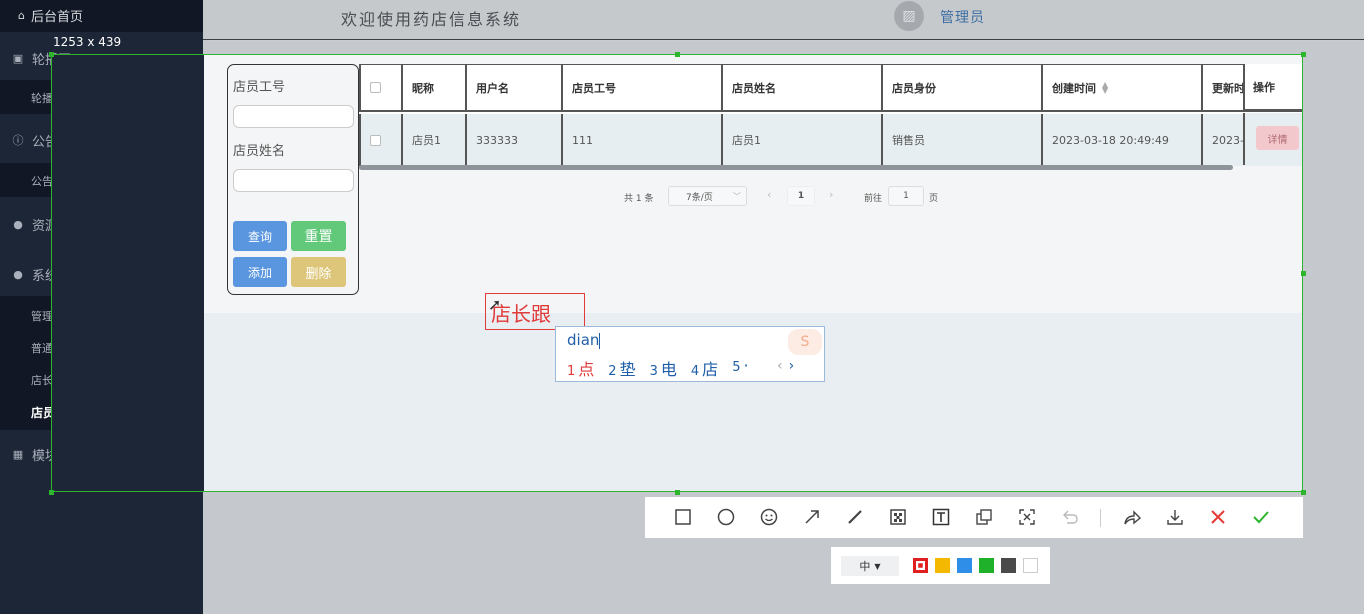 Image resolution: width=1364 pixels, height=614 pixels. What do you see at coordinates (920, 565) in the screenshot?
I see `color-swatch-red` at bounding box center [920, 565].